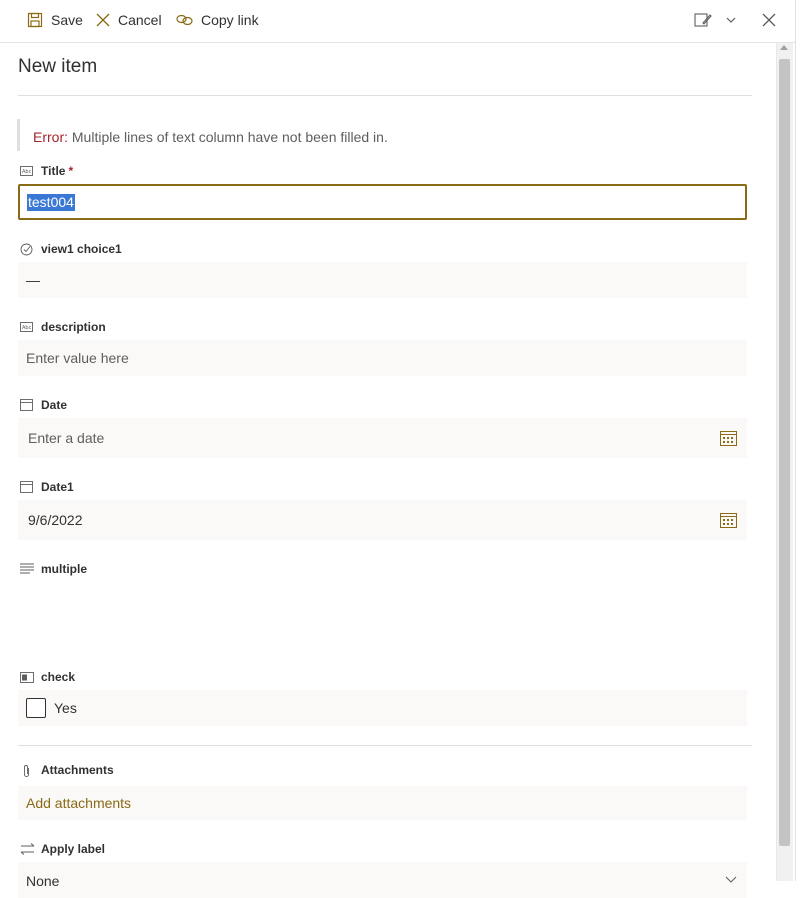  What do you see at coordinates (64, 569) in the screenshot?
I see `multiple-label: multiple` at bounding box center [64, 569].